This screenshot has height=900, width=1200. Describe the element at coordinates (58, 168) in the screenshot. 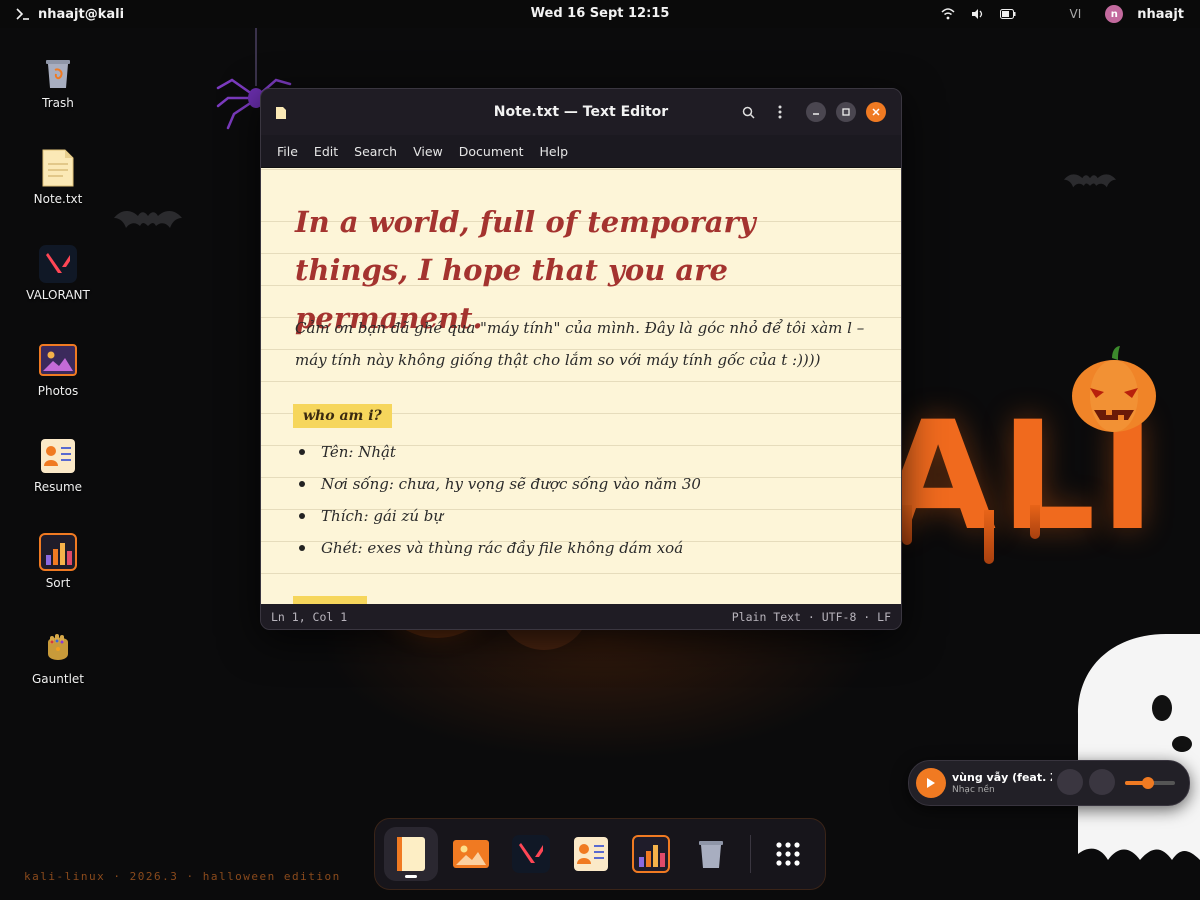

I see `note-file-icon` at that location.